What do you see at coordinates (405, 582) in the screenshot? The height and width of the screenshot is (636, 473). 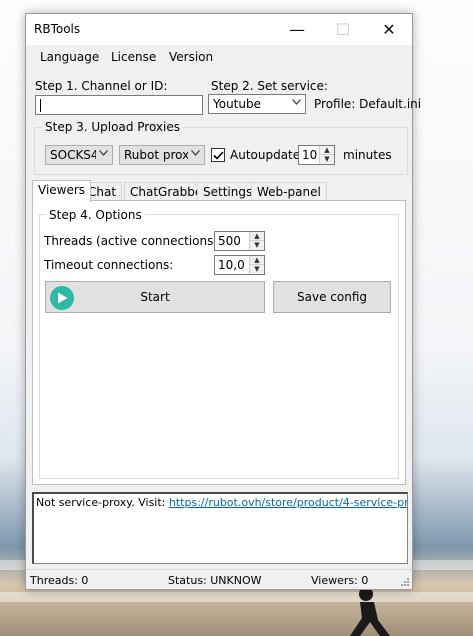 I see `size-grip-icon` at bounding box center [405, 582].